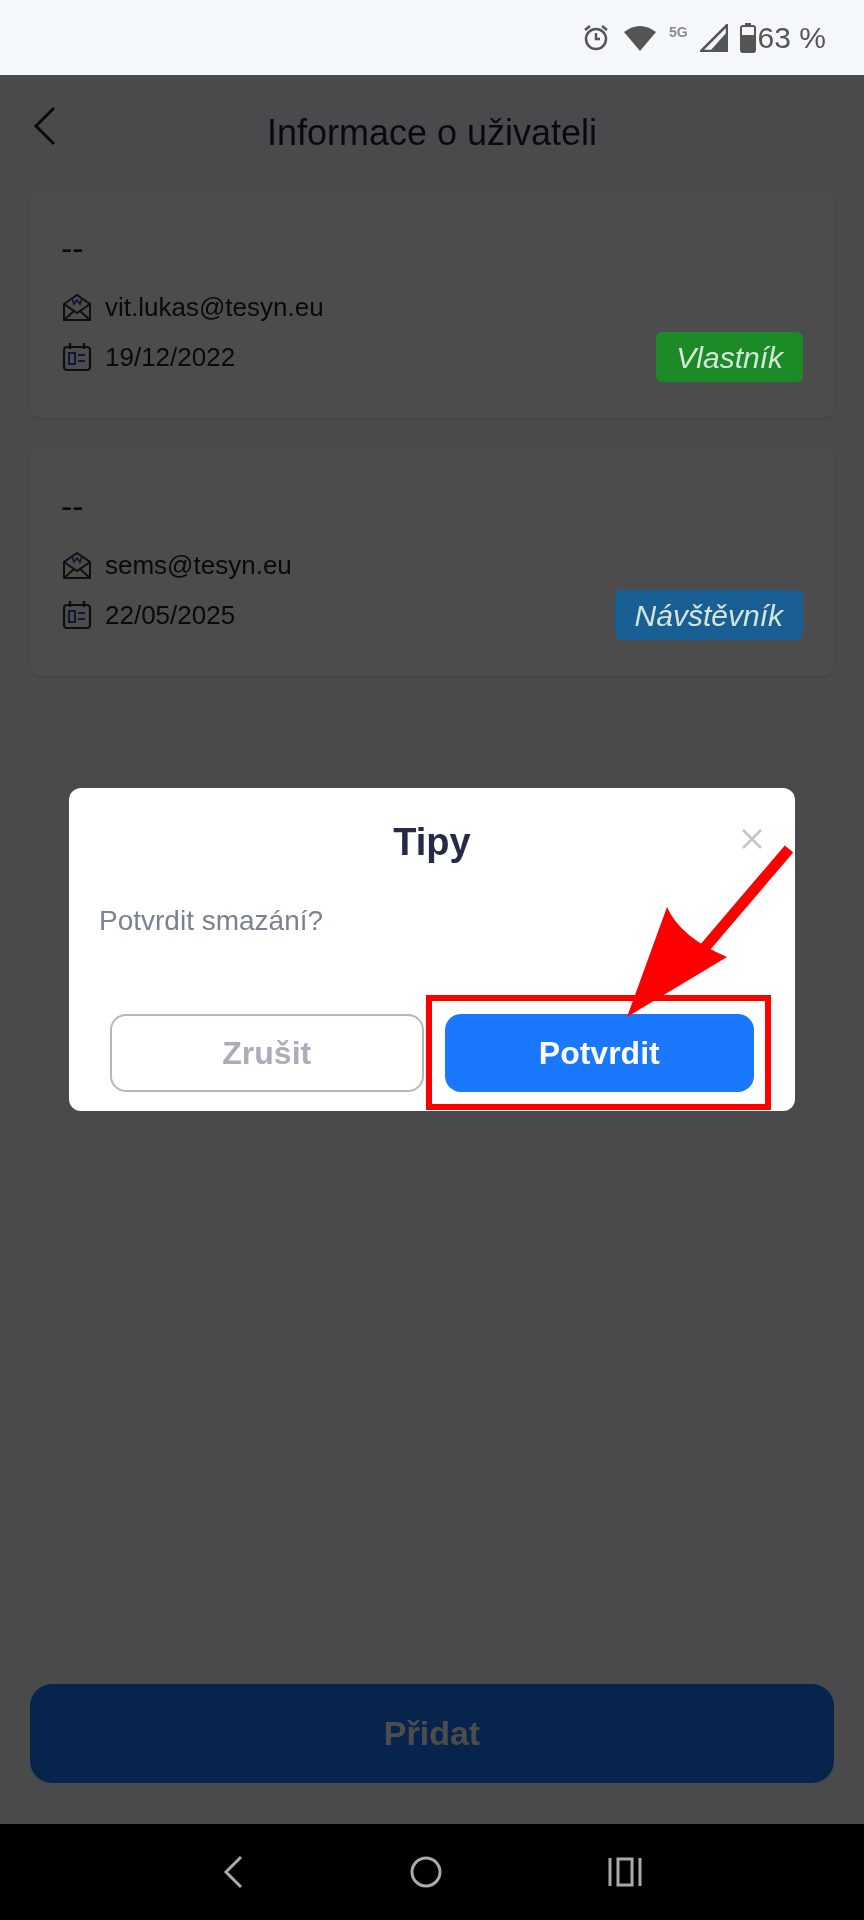 The image size is (864, 1920). I want to click on email-text: sems@tesyn.eu, so click(198, 565).